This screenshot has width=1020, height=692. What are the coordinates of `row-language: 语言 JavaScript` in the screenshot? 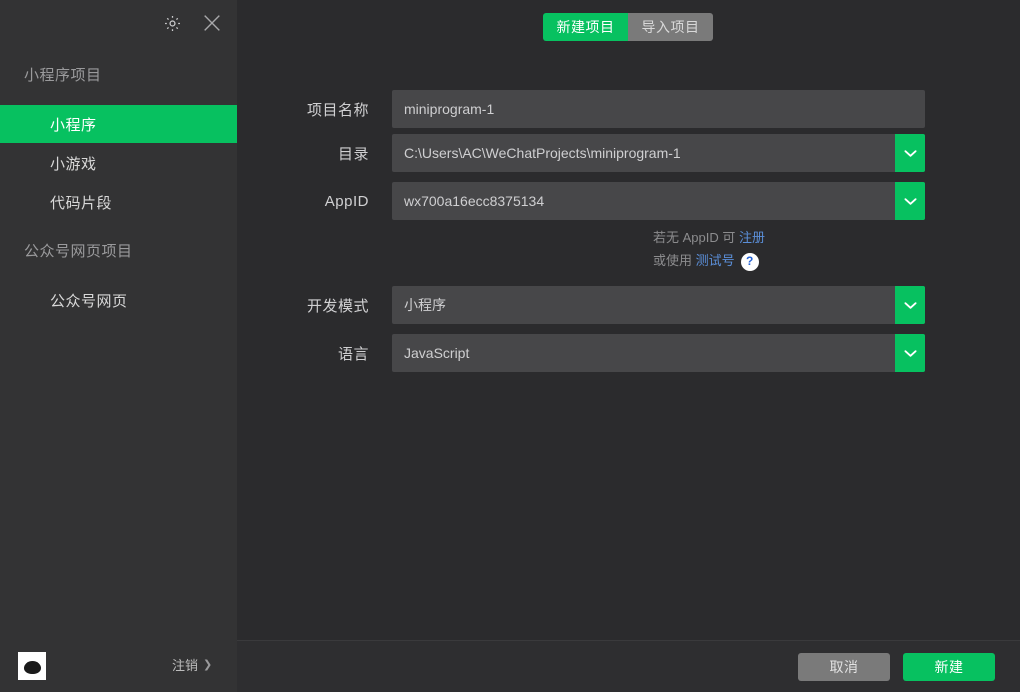 It's located at (628, 353).